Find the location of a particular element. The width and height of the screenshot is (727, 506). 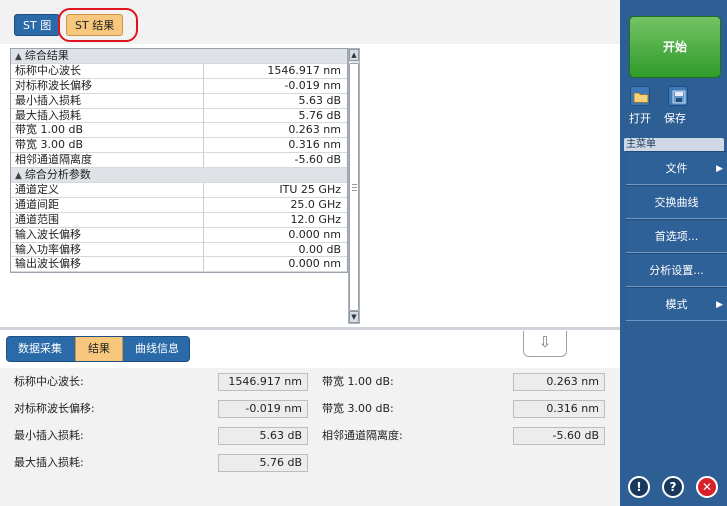

row-label: 带宽 3.00 dB is located at coordinates (49, 145).